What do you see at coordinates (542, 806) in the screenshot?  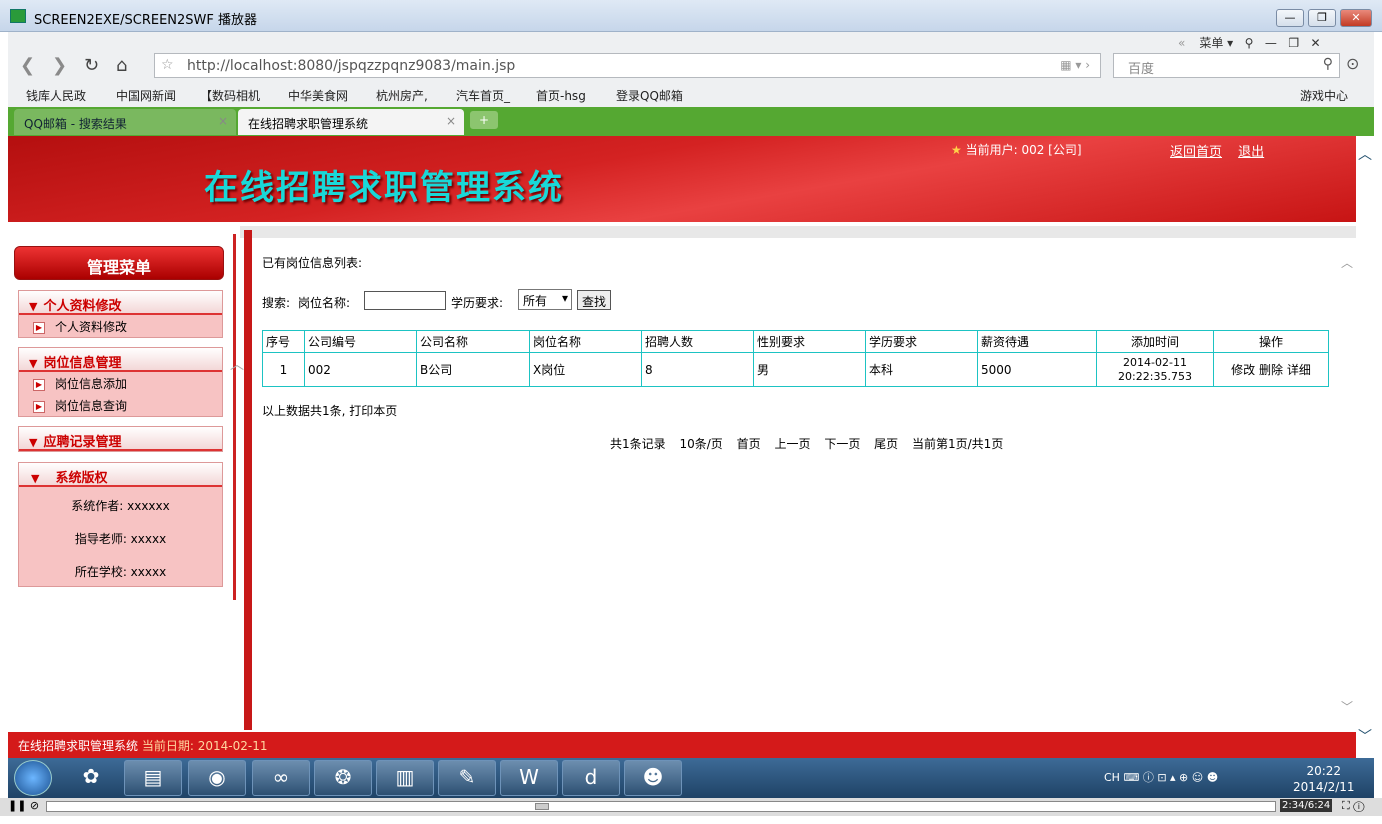 I see `seek-thumb` at bounding box center [542, 806].